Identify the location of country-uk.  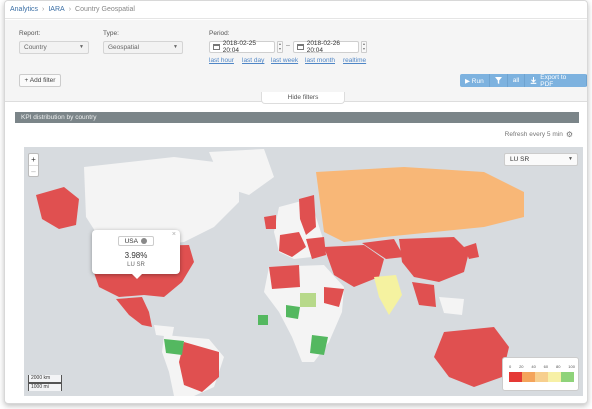
(270, 222).